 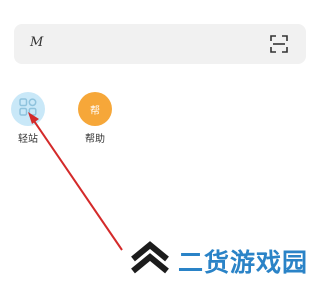 What do you see at coordinates (28, 139) in the screenshot?
I see `shortcut-label-qingzhan: 轻站` at bounding box center [28, 139].